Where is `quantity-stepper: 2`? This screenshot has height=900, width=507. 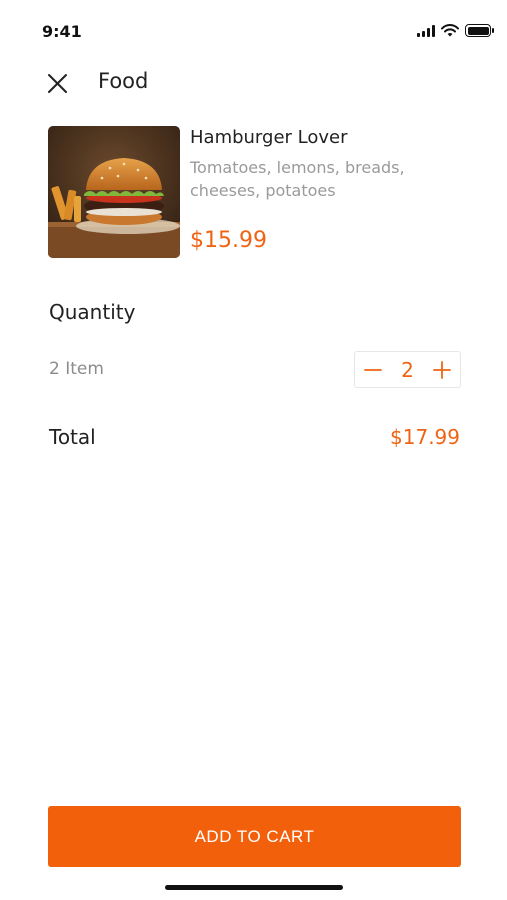
quantity-stepper: 2 is located at coordinates (407, 369).